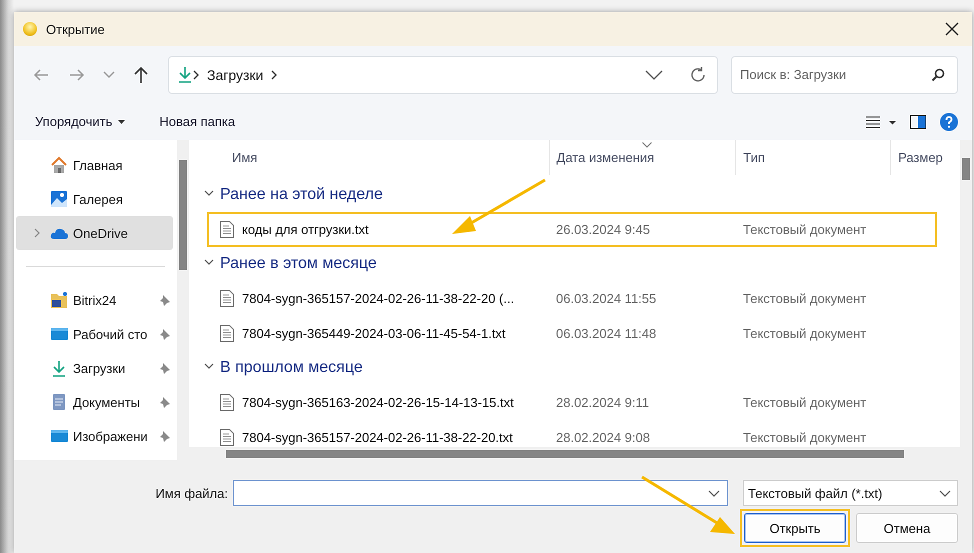 The width and height of the screenshot is (974, 553). I want to click on toolbar-button: Новая папка, so click(197, 121).